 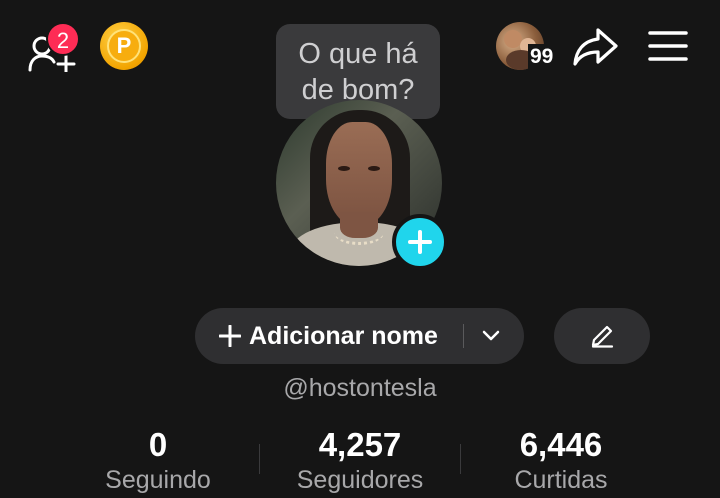 I want to click on share-icon, so click(x=595, y=47).